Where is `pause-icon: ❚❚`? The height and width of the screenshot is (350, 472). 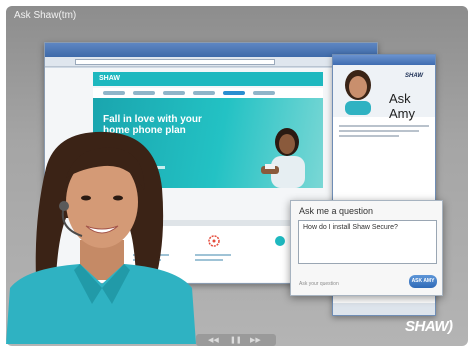
pause-icon: ❚❚ is located at coordinates (236, 340).